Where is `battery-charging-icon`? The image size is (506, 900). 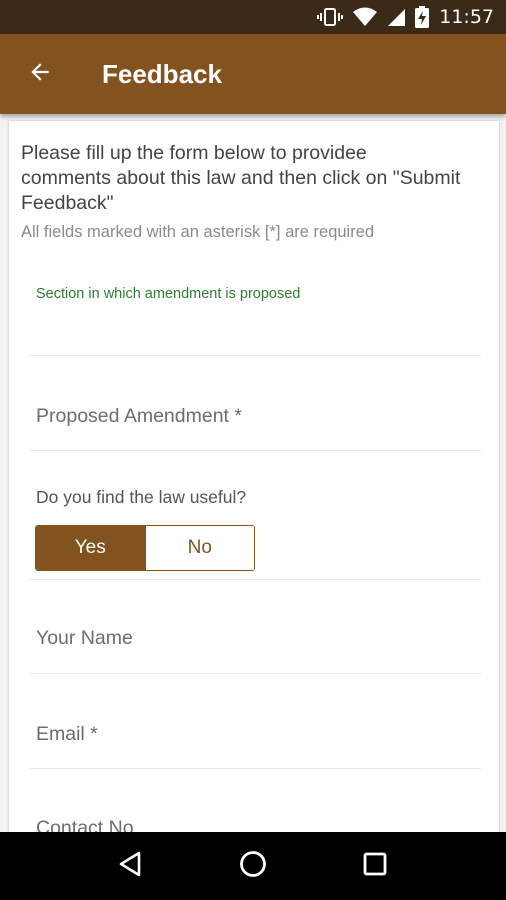
battery-charging-icon is located at coordinates (422, 17).